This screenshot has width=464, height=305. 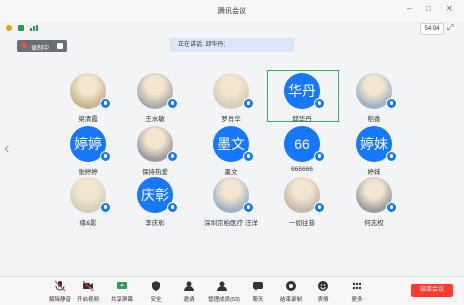 I want to click on chat-icon, so click(x=258, y=286).